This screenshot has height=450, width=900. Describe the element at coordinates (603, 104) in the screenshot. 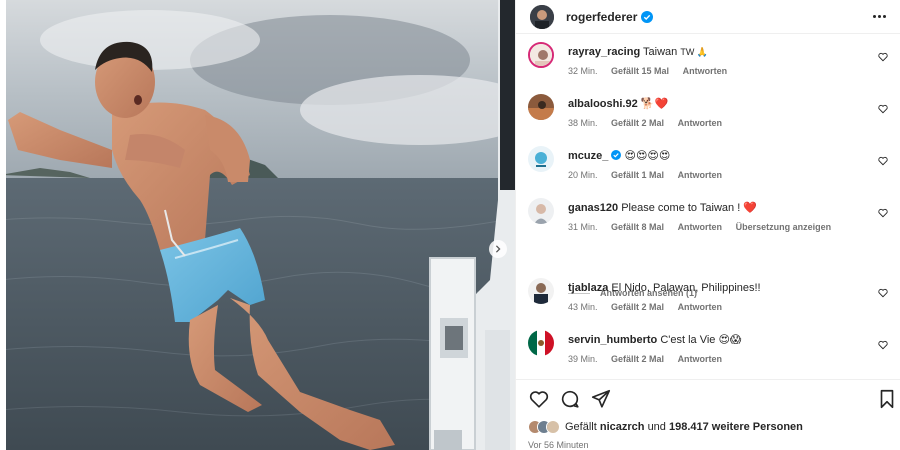

I see `comment-username: albalooshi.92` at that location.